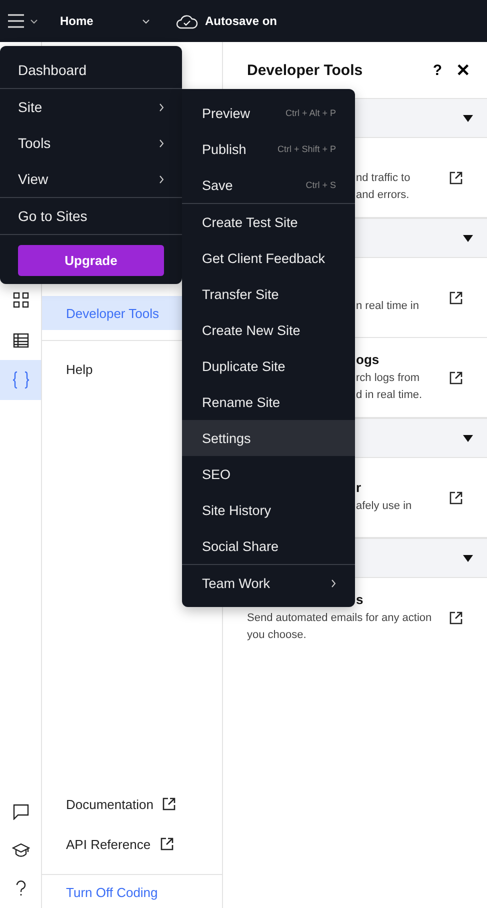 The width and height of the screenshot is (487, 908). Describe the element at coordinates (268, 185) in the screenshot. I see `menu-item: Save Ctrl + S` at that location.